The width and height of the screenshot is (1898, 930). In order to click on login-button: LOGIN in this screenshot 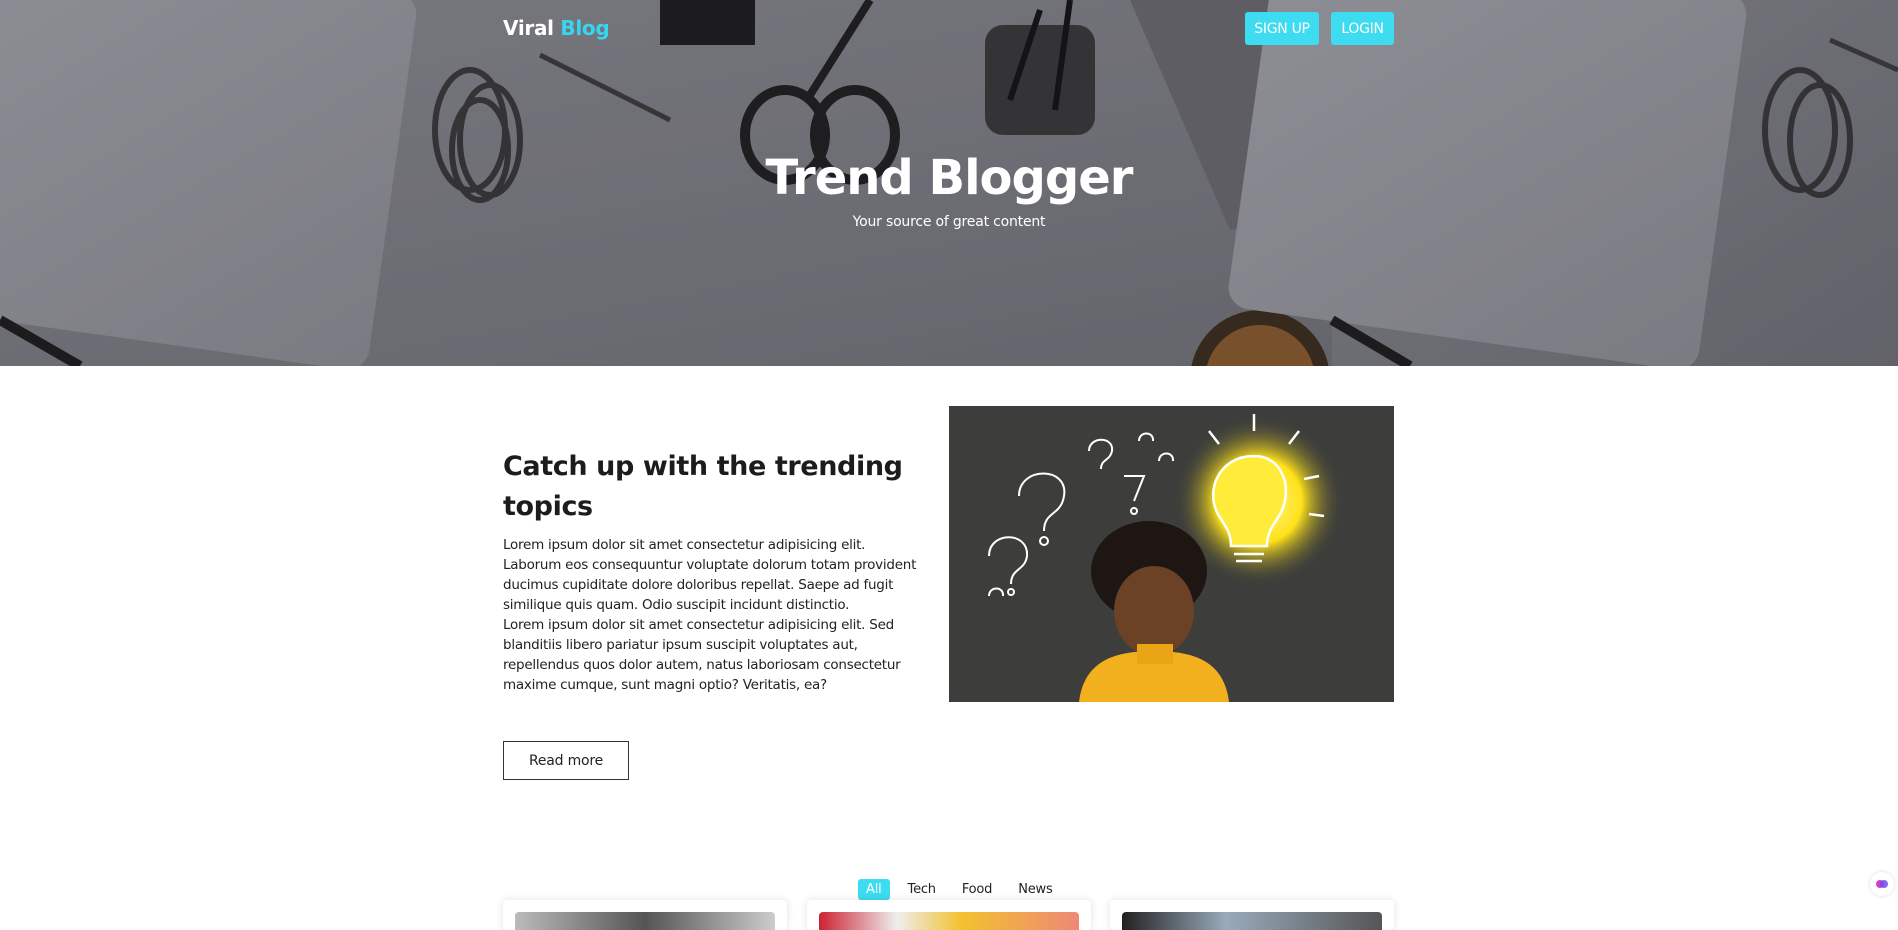, I will do `click(1362, 28)`.